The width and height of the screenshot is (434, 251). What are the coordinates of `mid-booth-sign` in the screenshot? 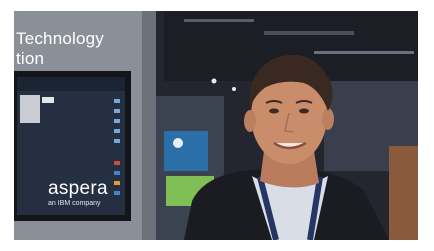 It's located at (186, 151).